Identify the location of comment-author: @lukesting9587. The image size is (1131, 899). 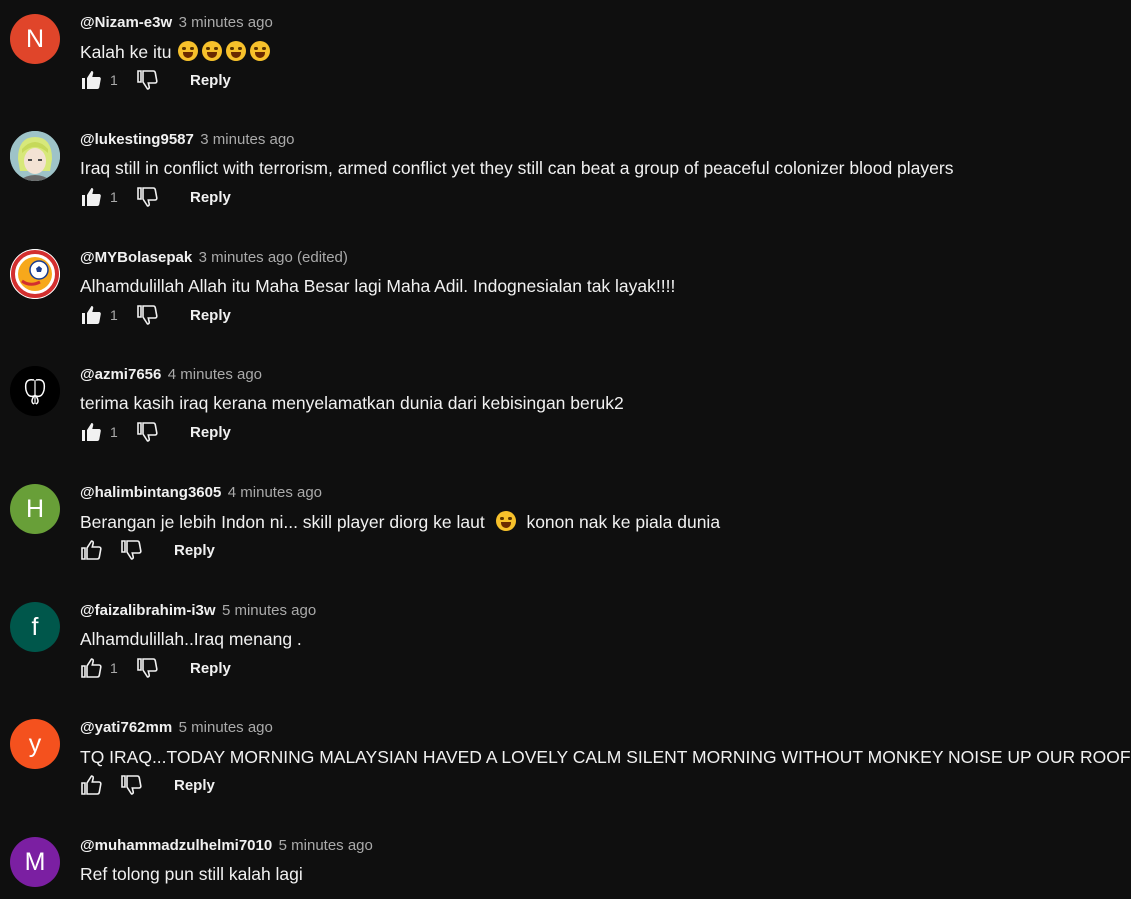
(137, 139).